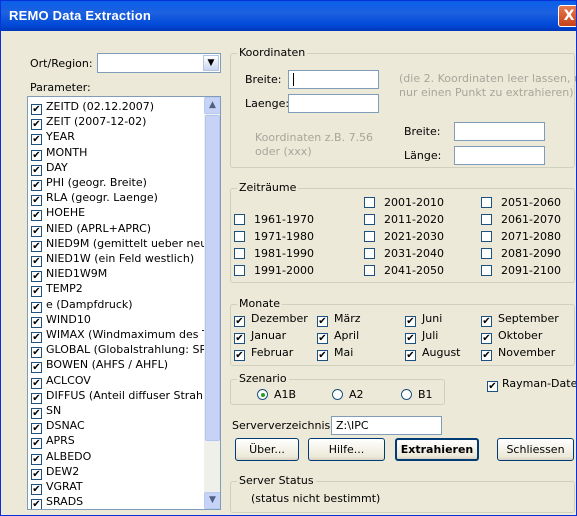 Image resolution: width=577 pixels, height=516 pixels. What do you see at coordinates (53, 441) in the screenshot?
I see `parameter-item: ✔ APRS` at bounding box center [53, 441].